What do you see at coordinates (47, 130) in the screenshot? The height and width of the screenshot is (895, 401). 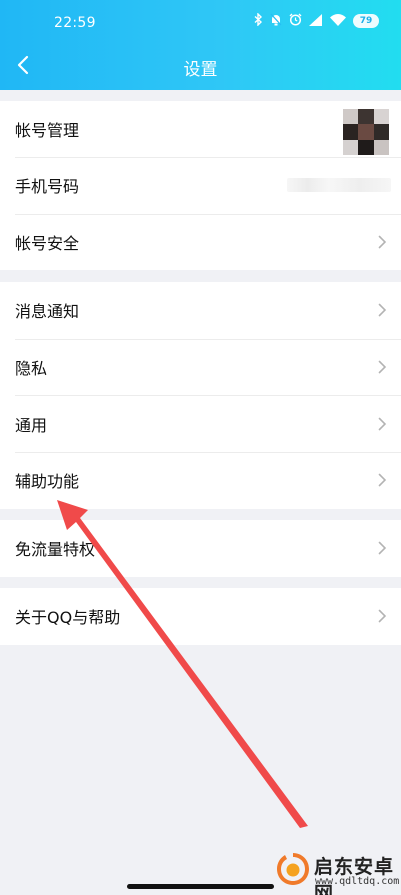 I see `row-label: 帐号管理` at bounding box center [47, 130].